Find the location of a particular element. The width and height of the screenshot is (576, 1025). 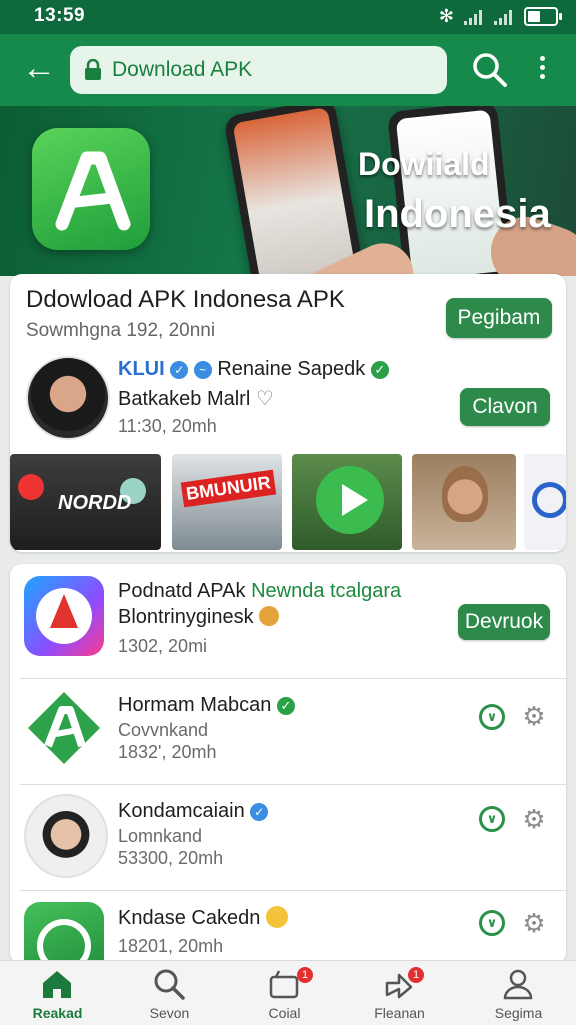

status-icons: ✻ is located at coordinates (500, 16).